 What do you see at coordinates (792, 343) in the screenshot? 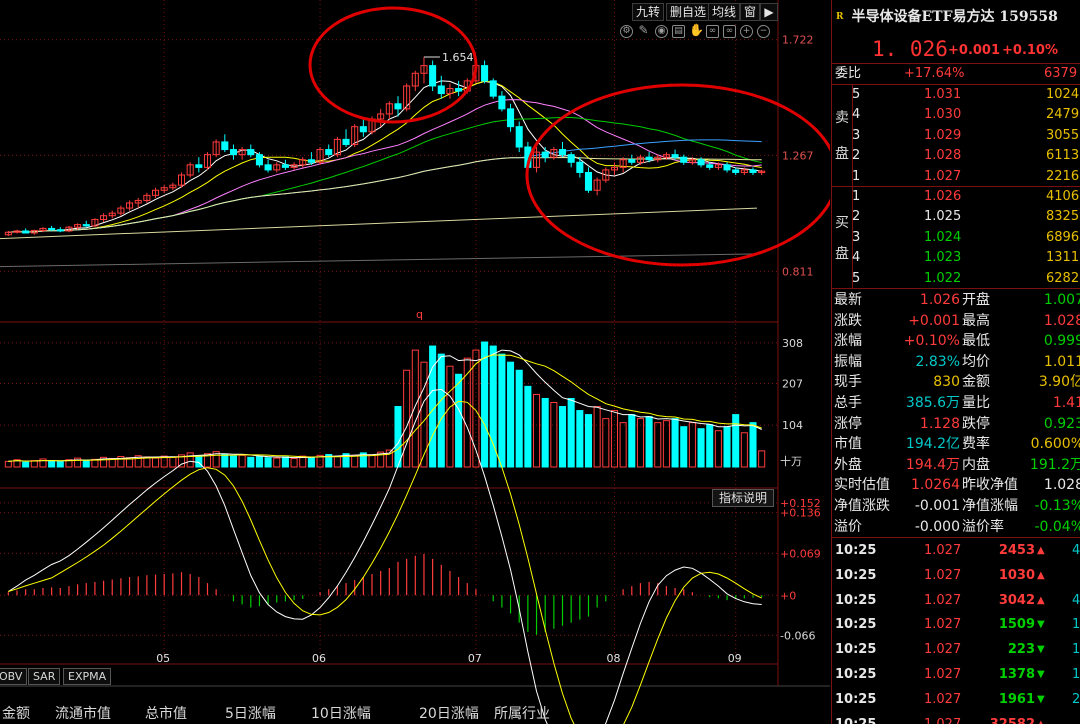
I see `volume-y-label: 308` at bounding box center [792, 343].